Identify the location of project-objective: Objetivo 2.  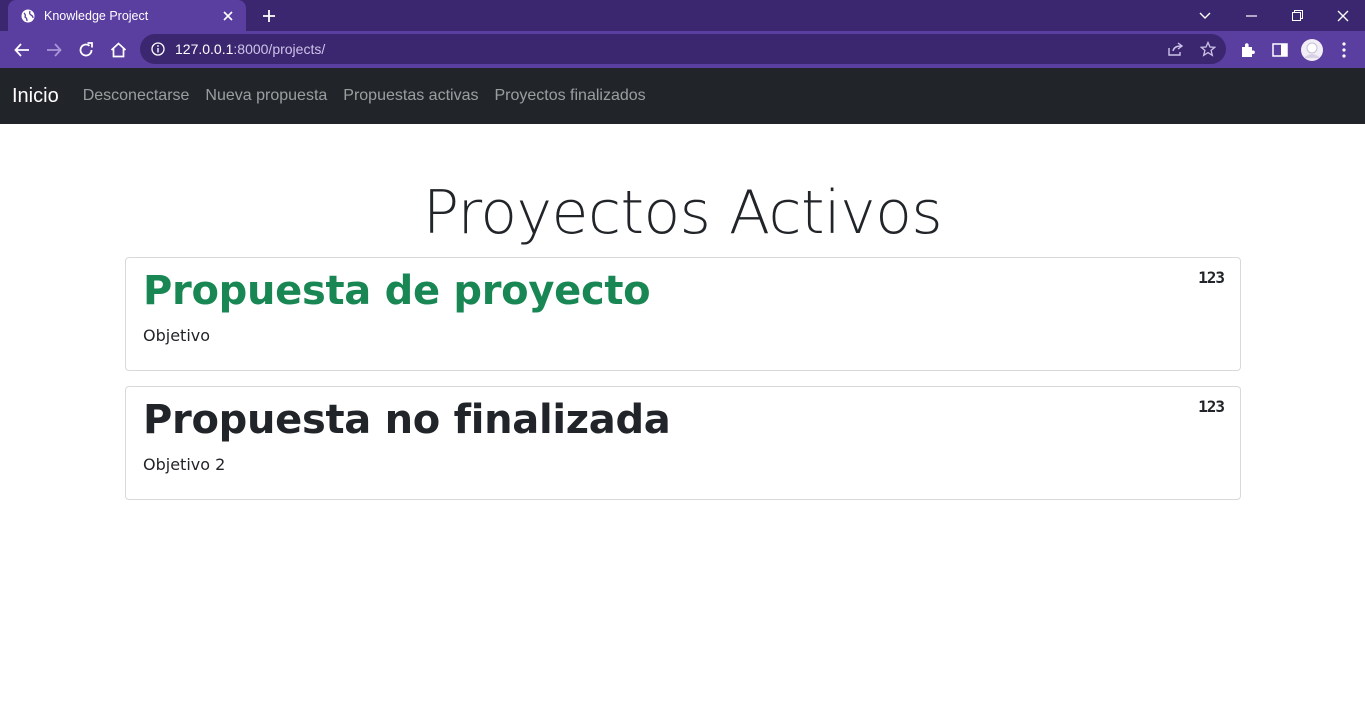
(184, 464).